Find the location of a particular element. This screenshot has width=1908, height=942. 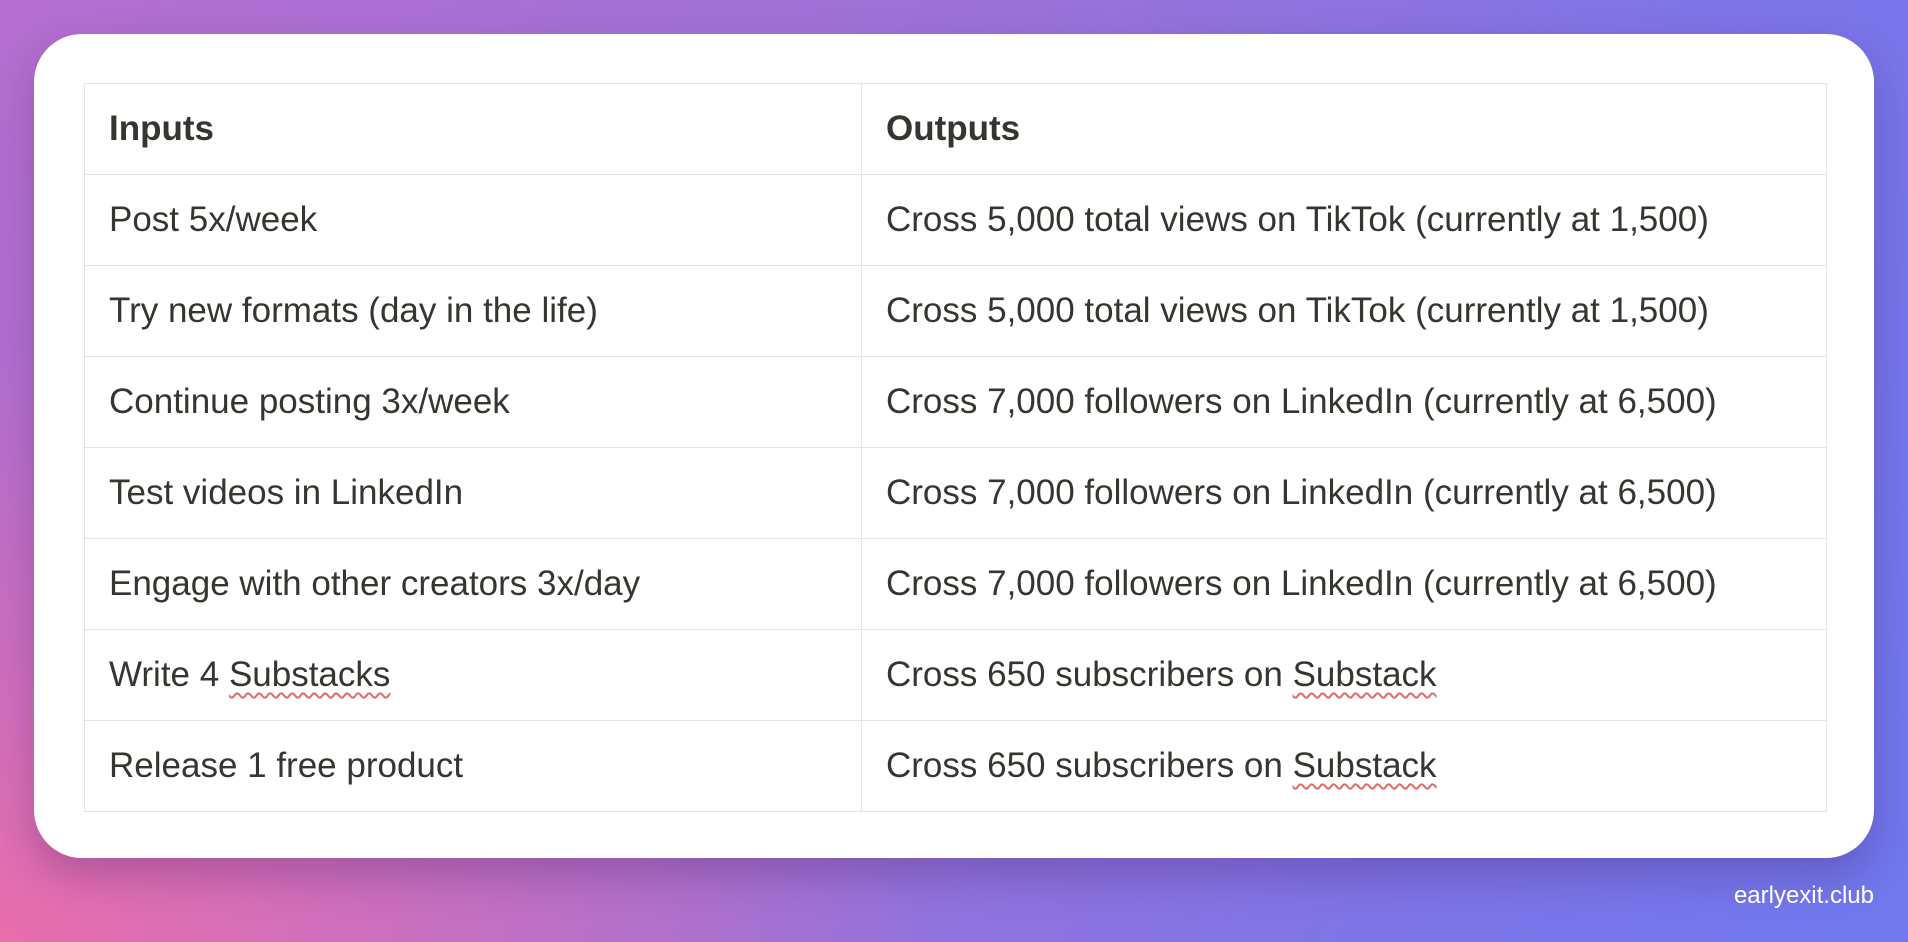

input-cell: Try new formats (day in the life) is located at coordinates (473, 311).